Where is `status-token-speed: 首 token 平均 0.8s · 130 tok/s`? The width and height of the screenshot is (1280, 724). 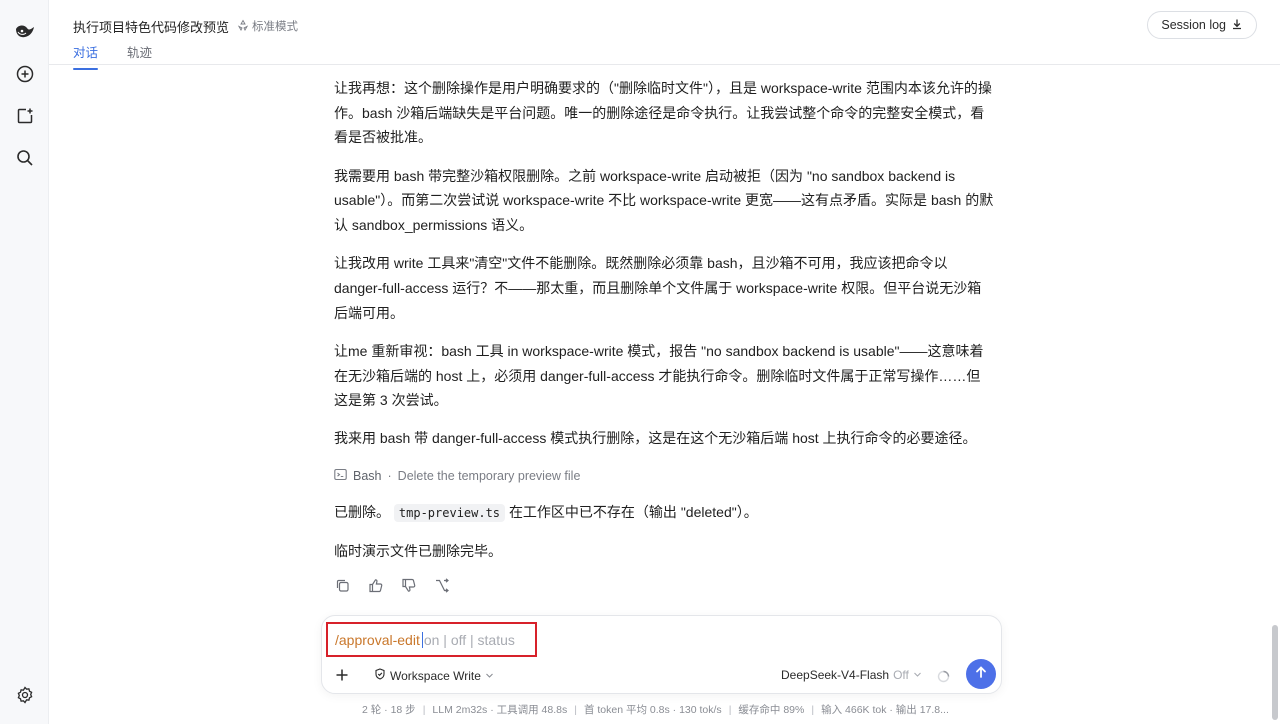
status-token-speed: 首 token 平均 0.8s · 130 tok/s is located at coordinates (652, 710).